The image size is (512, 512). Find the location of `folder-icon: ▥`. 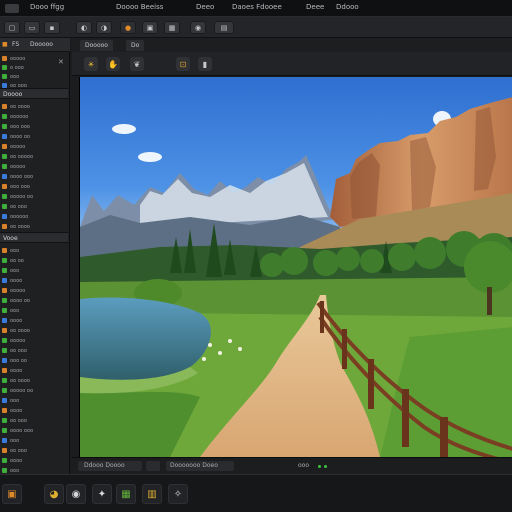

folder-icon: ▥ is located at coordinates (152, 494).